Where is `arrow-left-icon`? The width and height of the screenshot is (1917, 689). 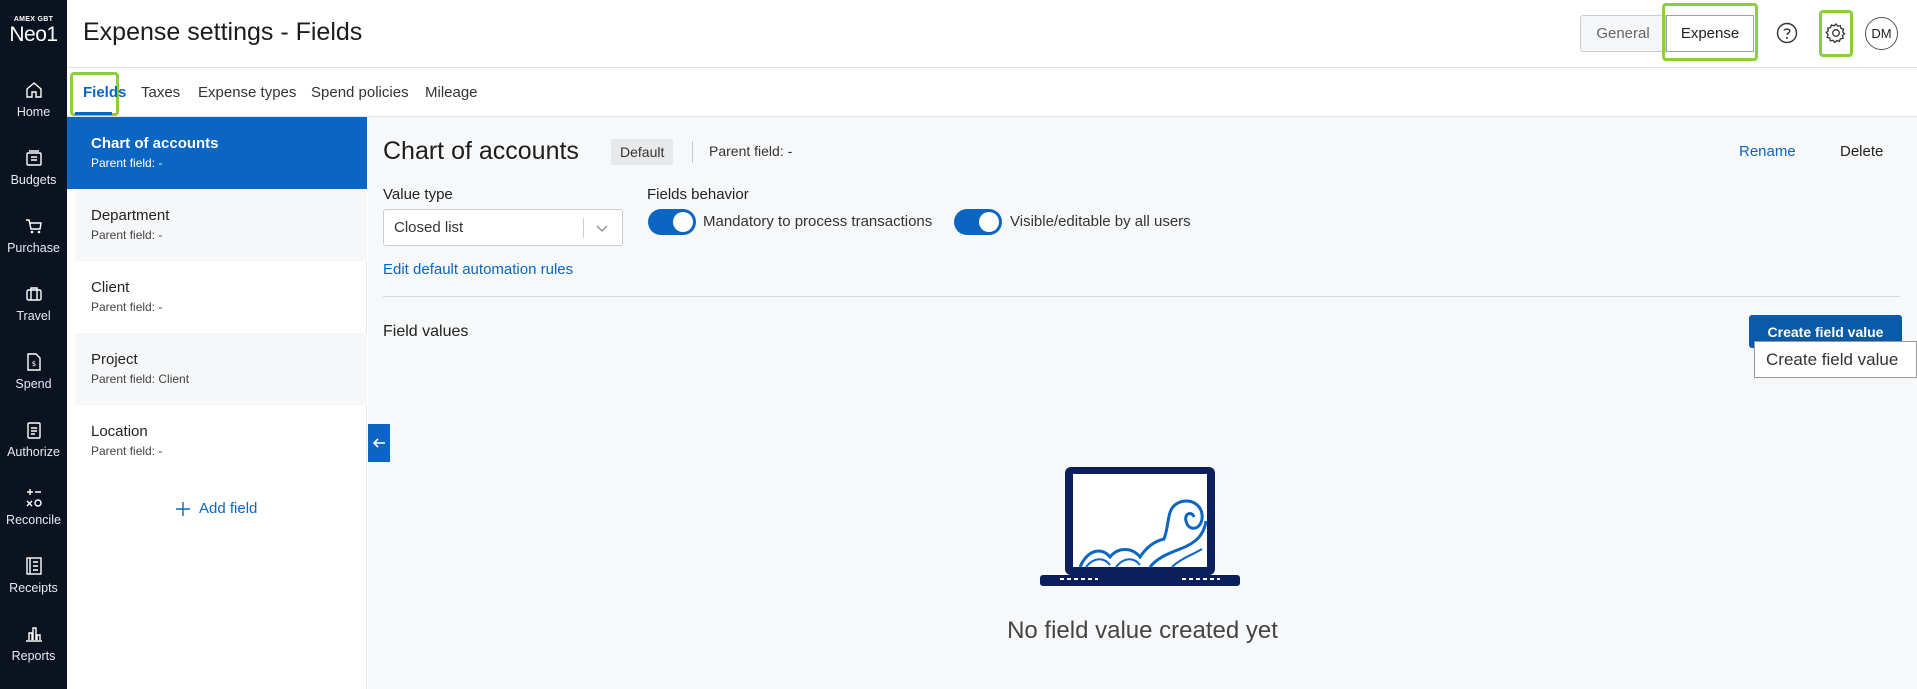 arrow-left-icon is located at coordinates (378, 443).